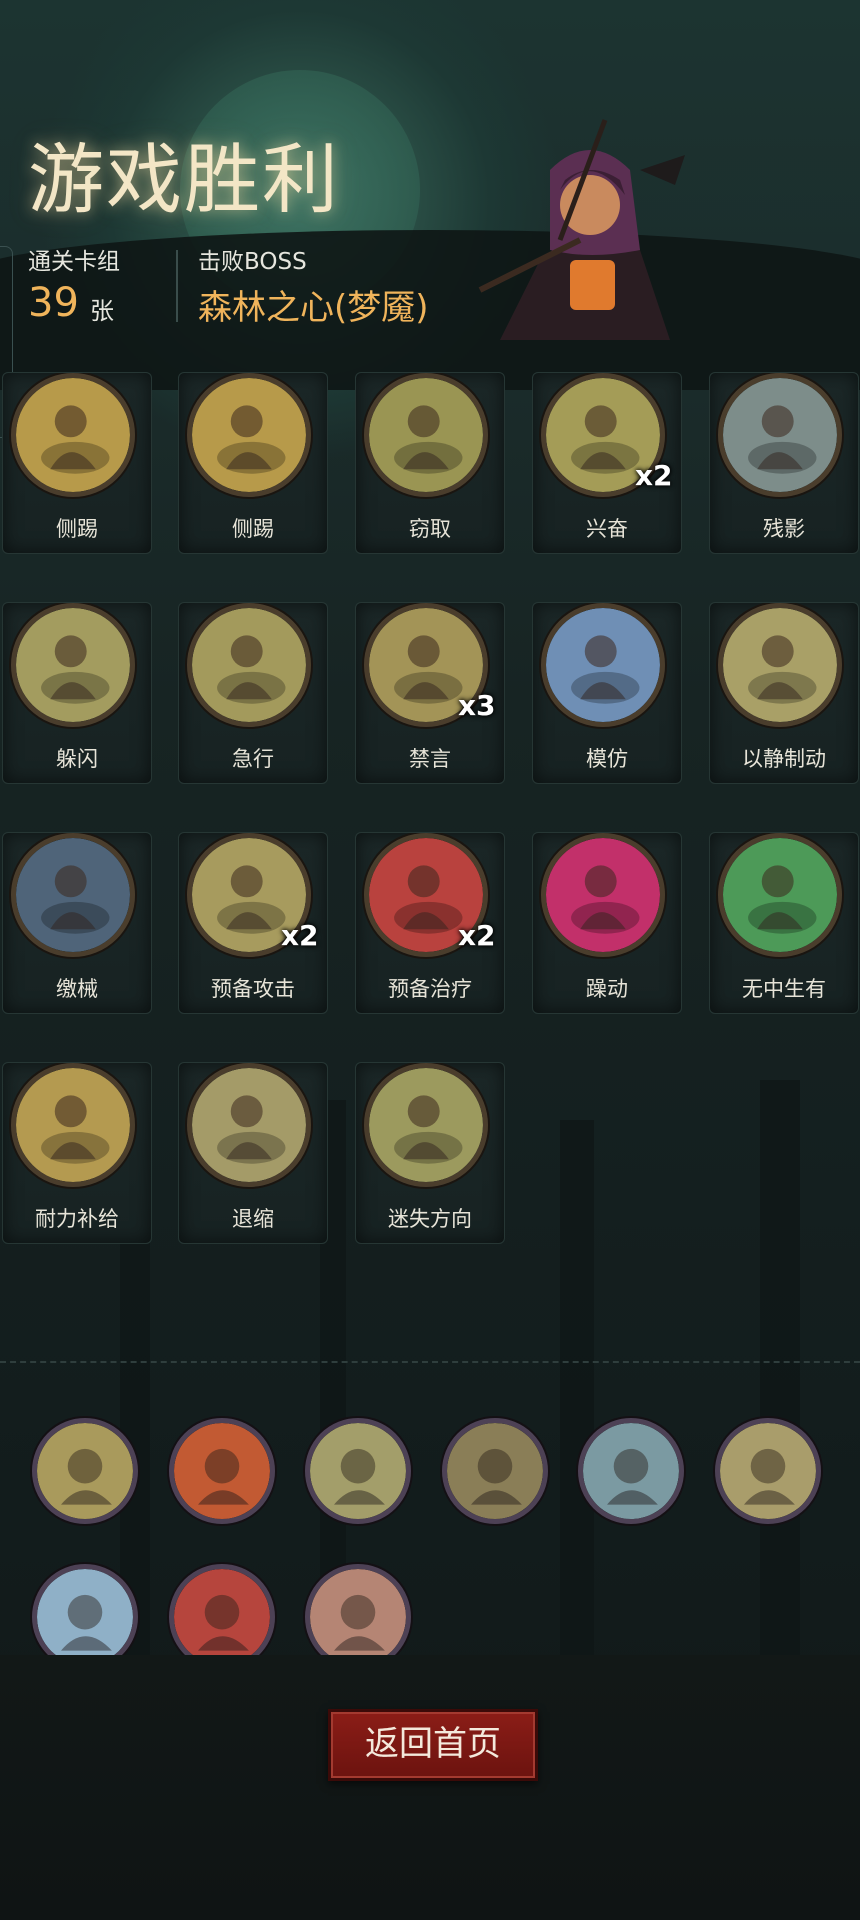  What do you see at coordinates (607, 759) in the screenshot?
I see `card-name: 模仿` at bounding box center [607, 759].